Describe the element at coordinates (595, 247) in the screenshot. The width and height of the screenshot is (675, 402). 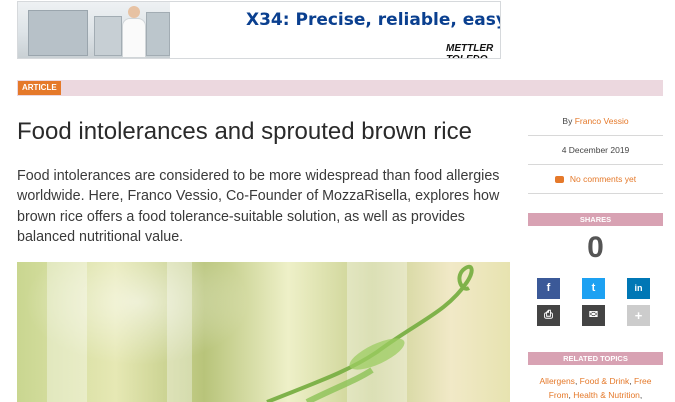
I see `shares-count: 0` at that location.